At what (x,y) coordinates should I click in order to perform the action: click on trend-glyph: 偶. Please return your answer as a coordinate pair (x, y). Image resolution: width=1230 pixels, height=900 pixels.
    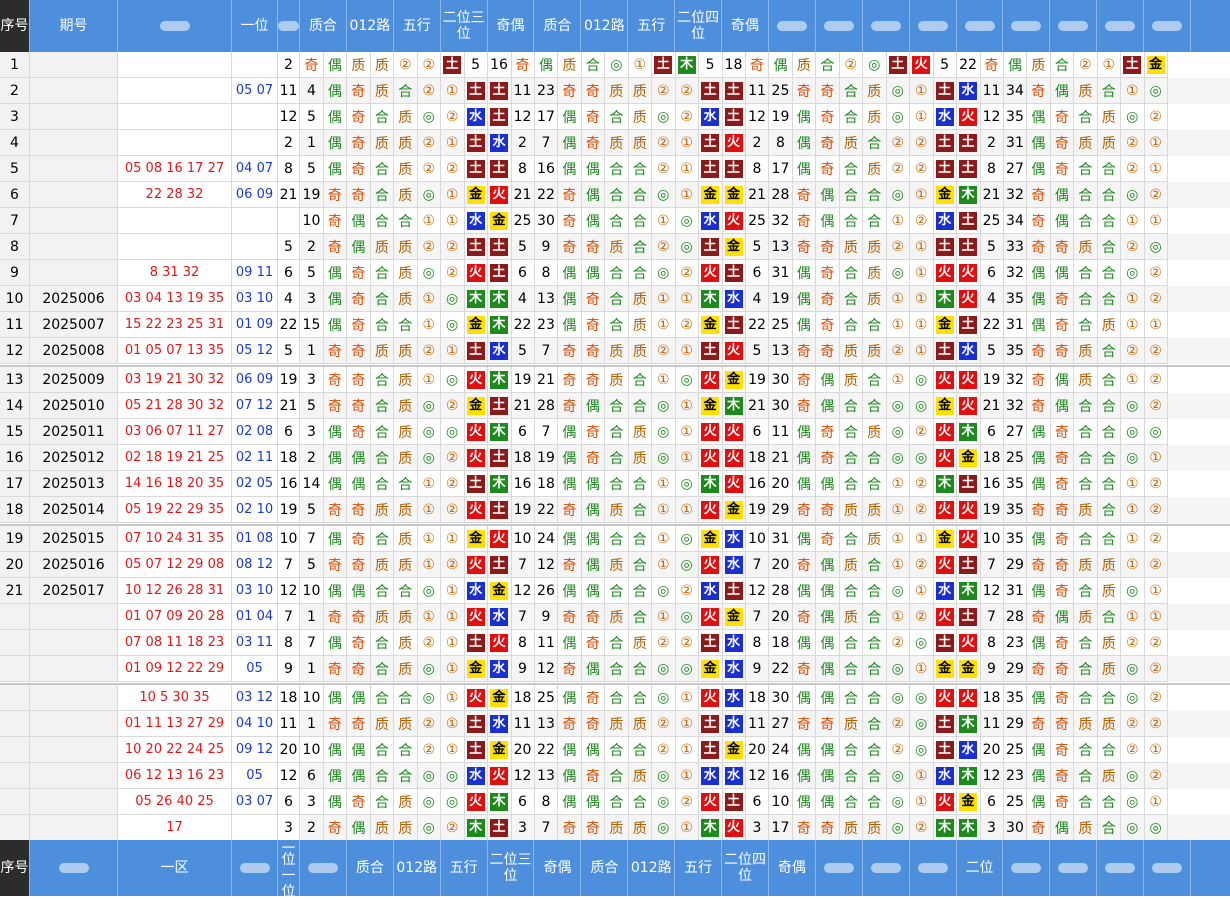
    Looking at the image, I should click on (827, 776).